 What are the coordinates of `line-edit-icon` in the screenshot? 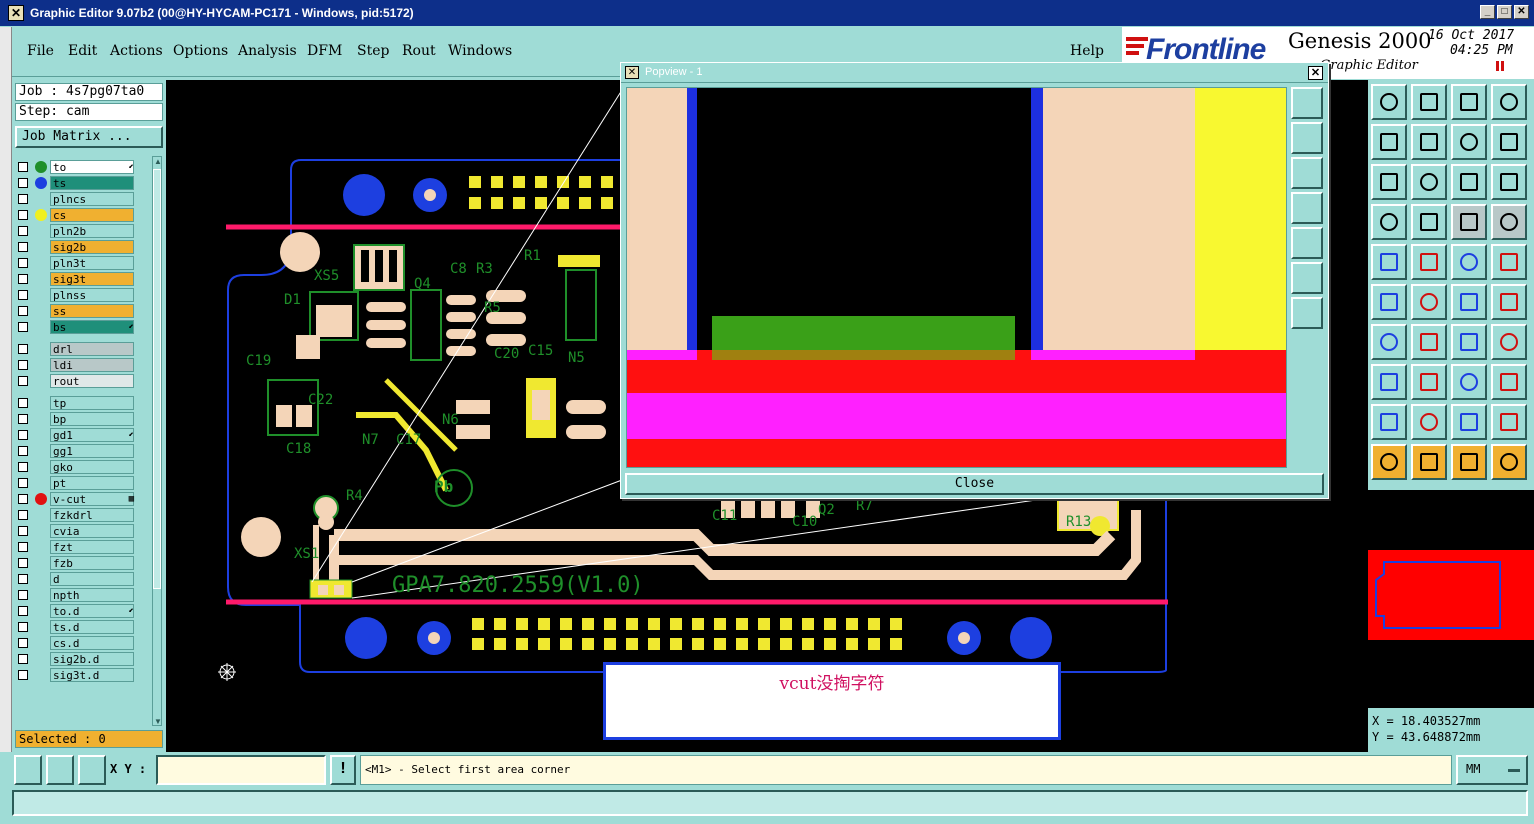 It's located at (1389, 342).